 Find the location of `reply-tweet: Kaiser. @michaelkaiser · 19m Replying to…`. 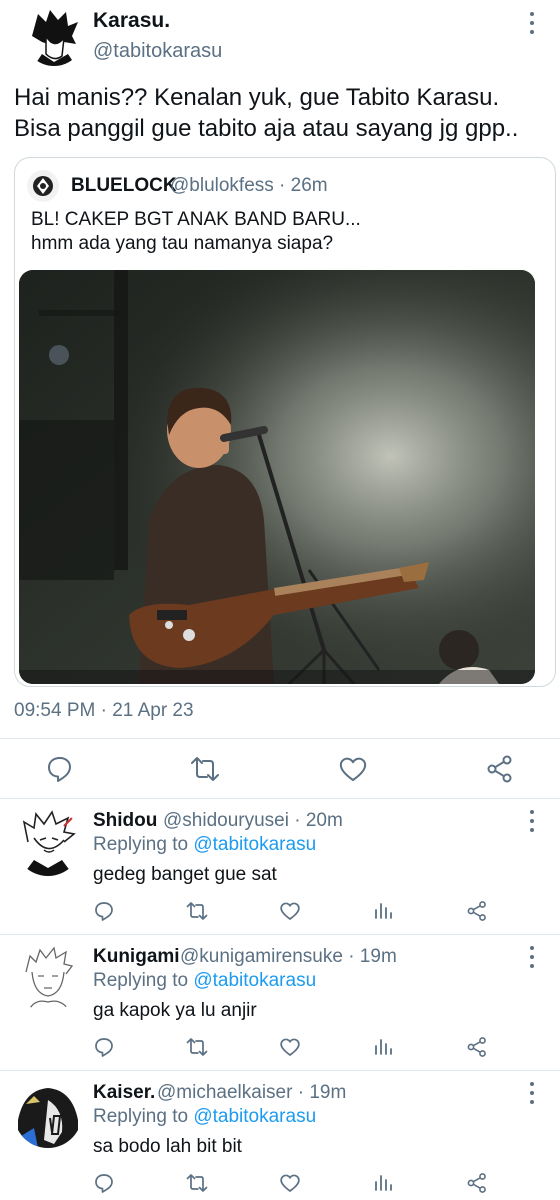

reply-tweet: Kaiser. @michaelkaiser · 19m Replying to… is located at coordinates (280, 1136).